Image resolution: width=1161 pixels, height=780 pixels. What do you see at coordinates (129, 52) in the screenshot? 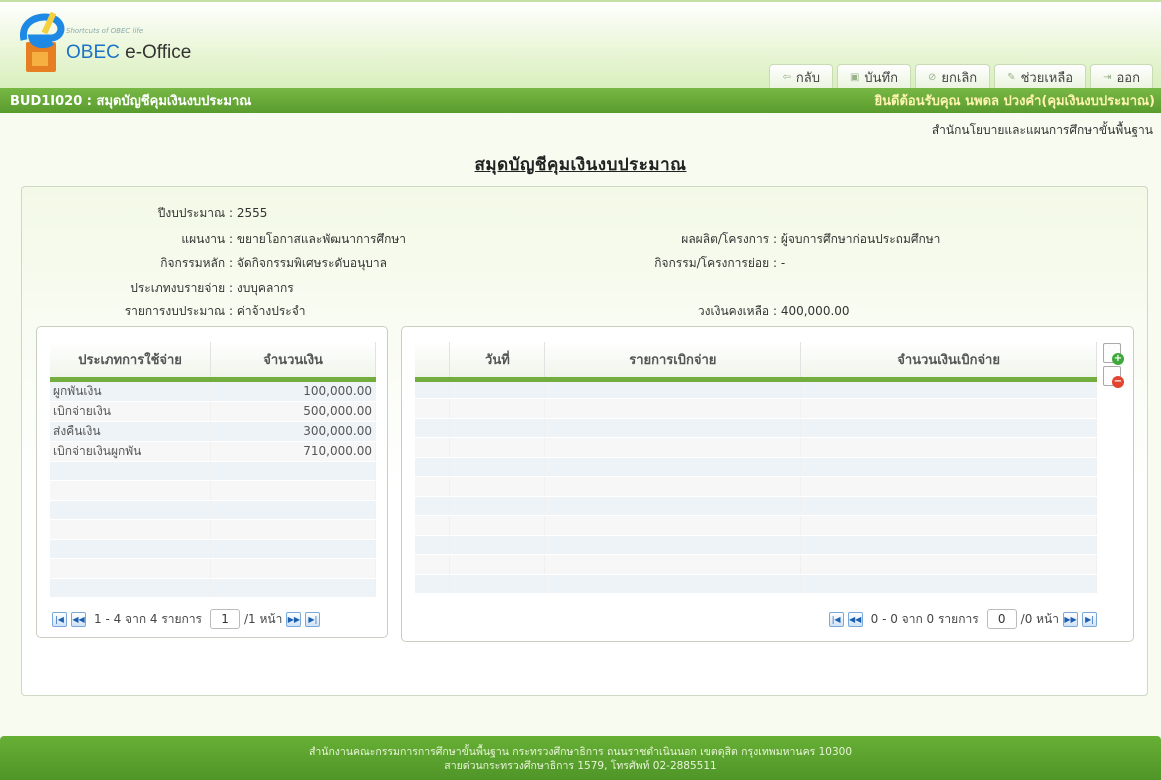
I see `app-name: OBEC e-Office` at bounding box center [129, 52].